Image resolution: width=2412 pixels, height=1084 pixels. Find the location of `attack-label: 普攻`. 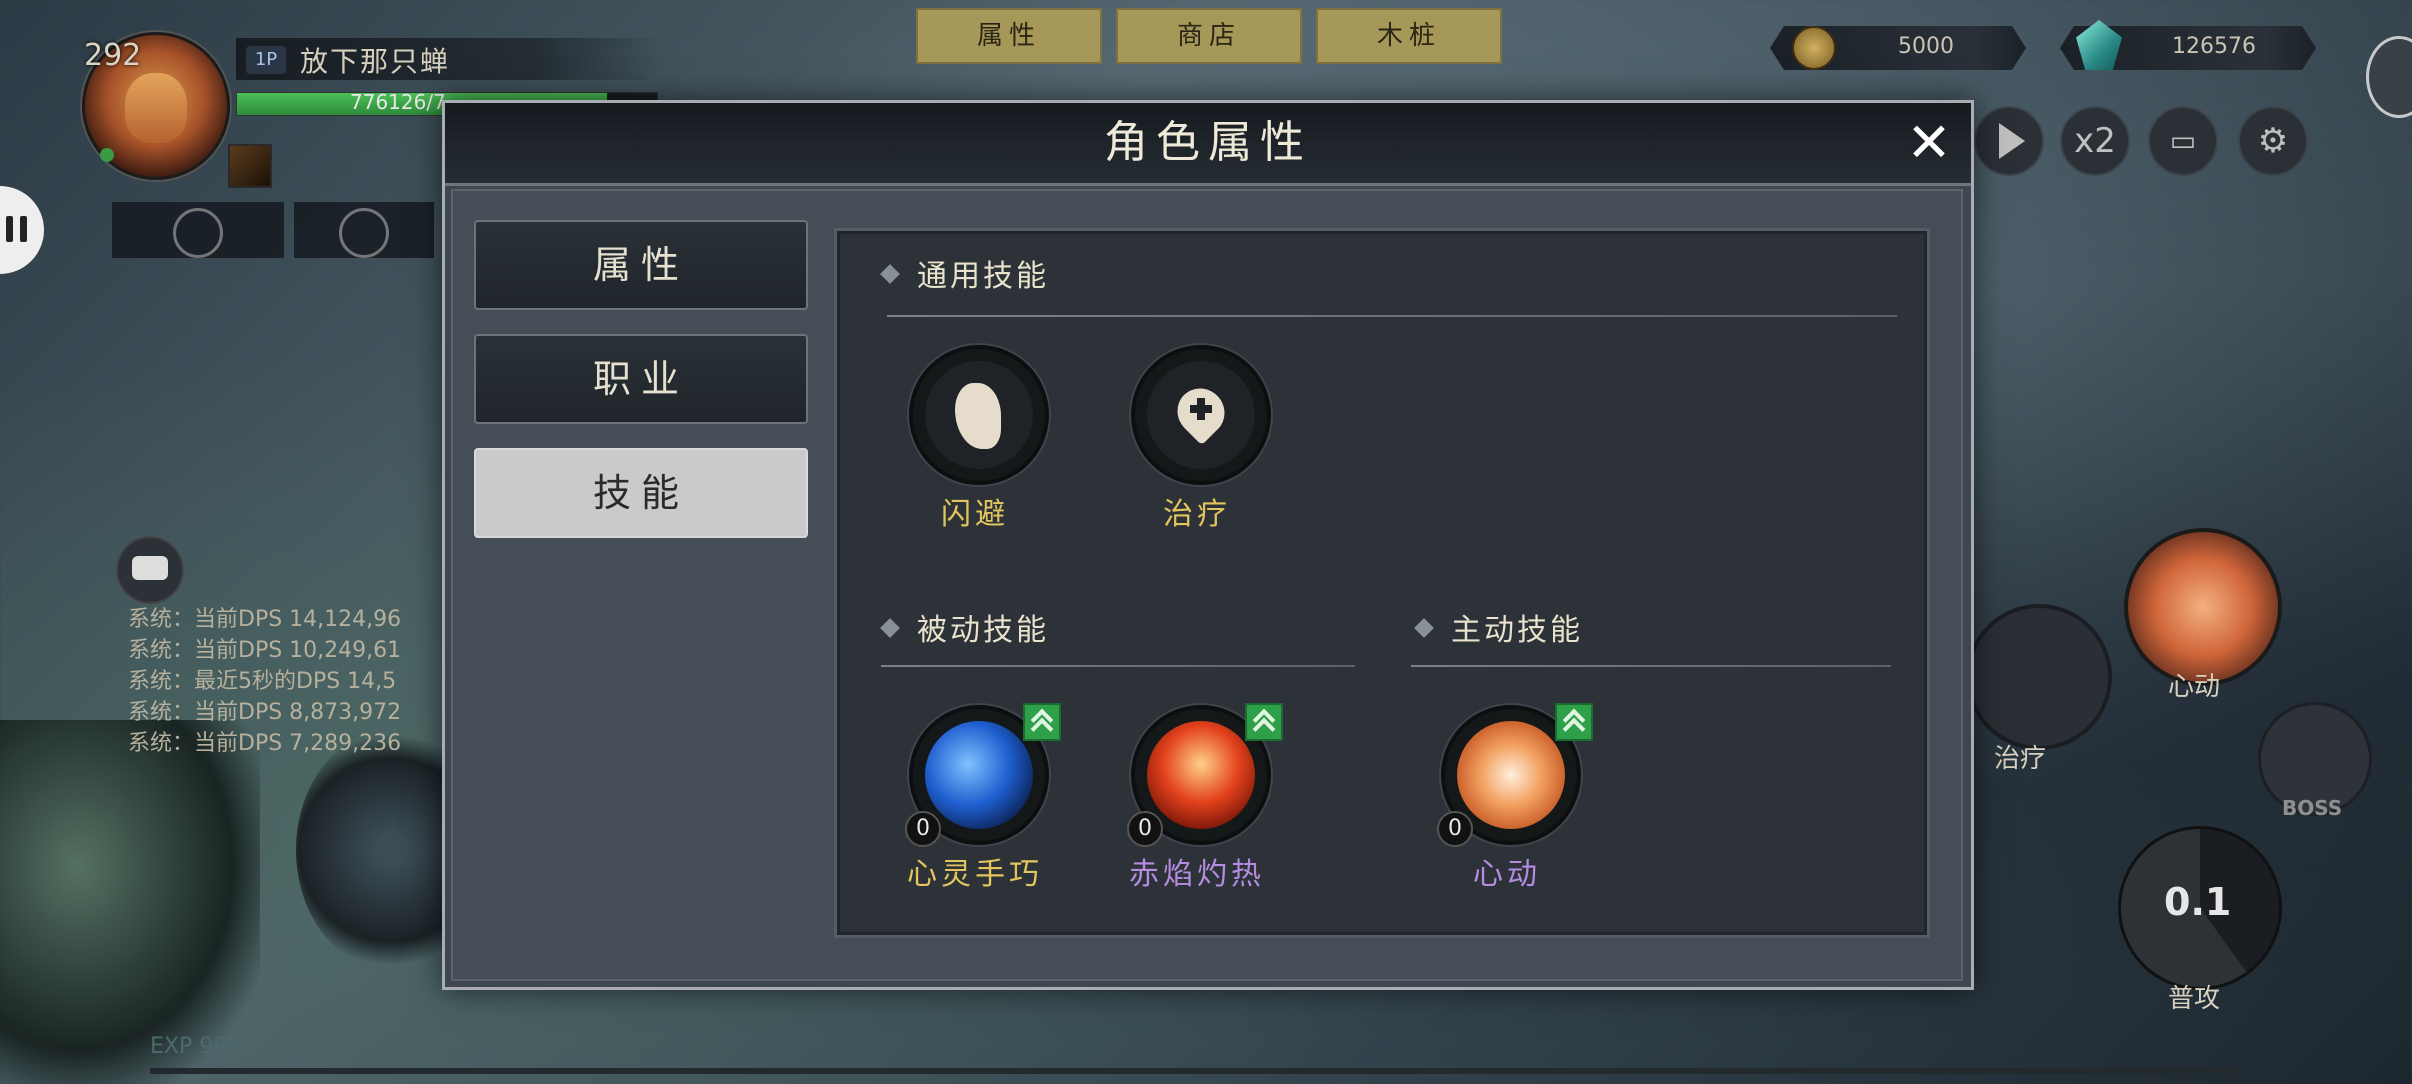

attack-label: 普攻 is located at coordinates (2194, 999).